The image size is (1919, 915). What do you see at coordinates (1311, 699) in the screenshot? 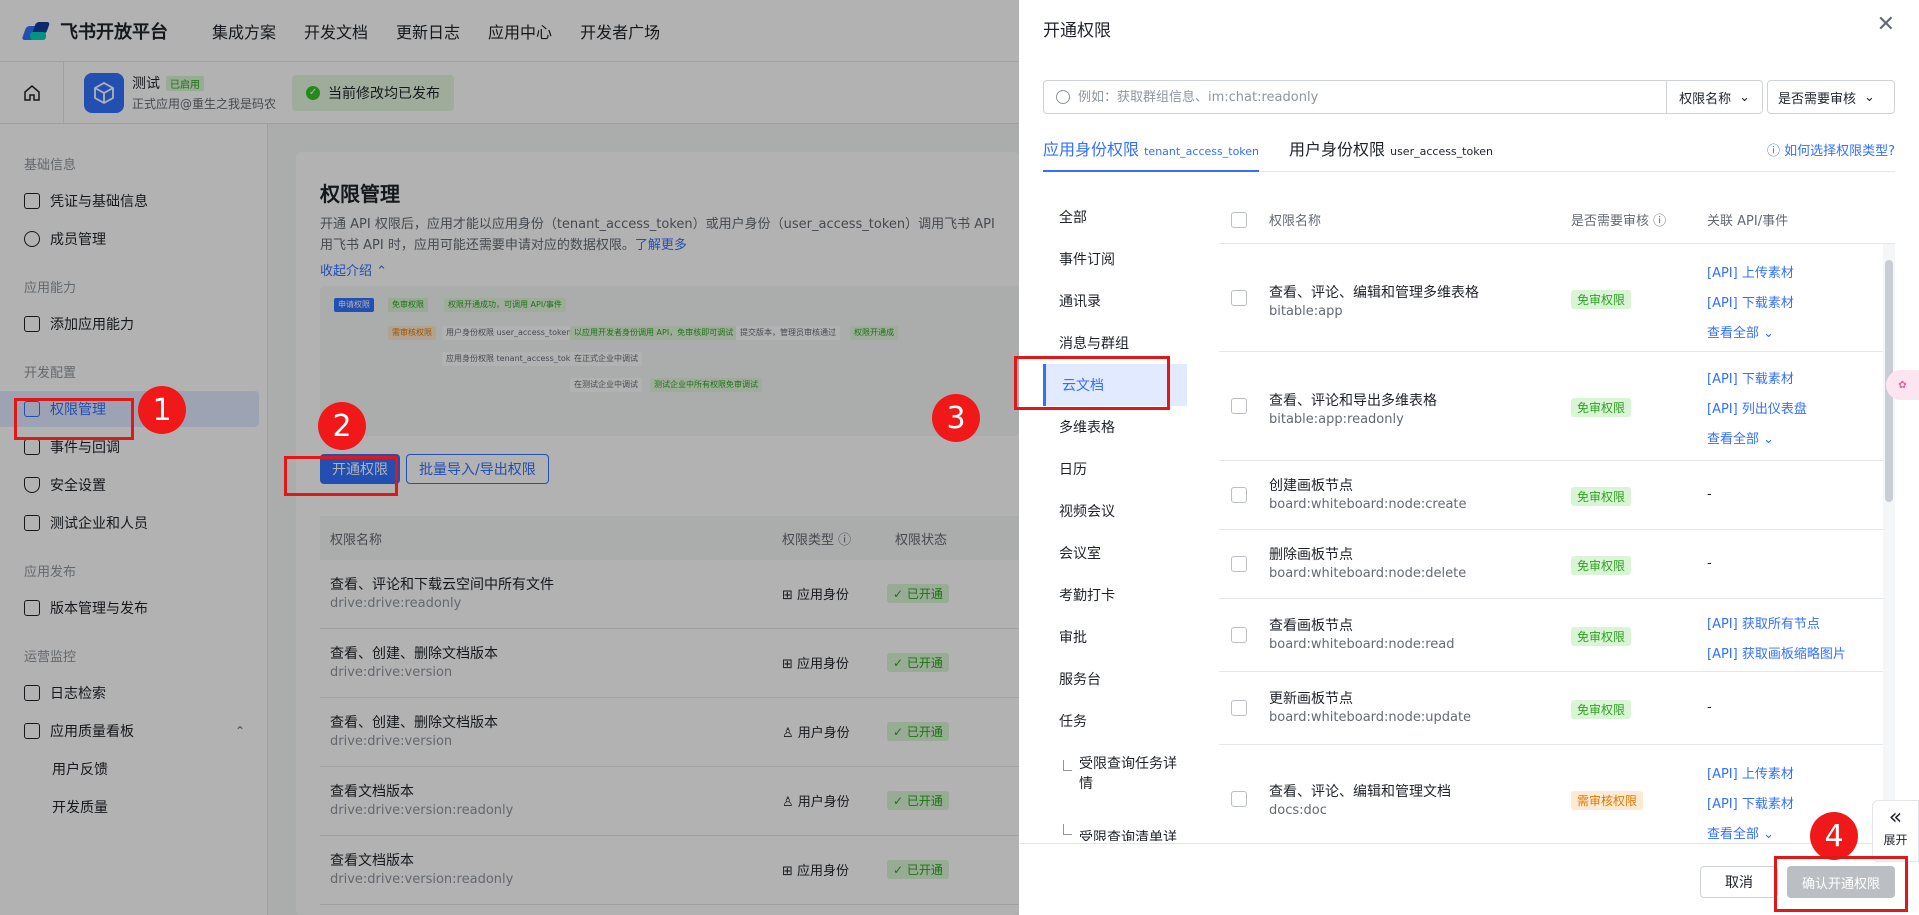
I see `permission-name: 更新画板节点` at bounding box center [1311, 699].